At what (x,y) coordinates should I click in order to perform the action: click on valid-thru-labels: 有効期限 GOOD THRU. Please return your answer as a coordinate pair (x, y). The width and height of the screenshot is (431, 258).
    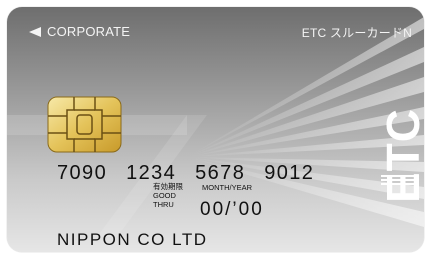
    Looking at the image, I should click on (168, 195).